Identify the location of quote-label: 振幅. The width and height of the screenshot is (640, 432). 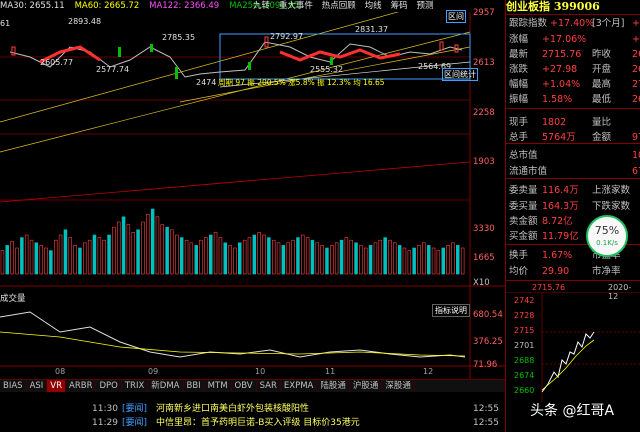
(519, 99).